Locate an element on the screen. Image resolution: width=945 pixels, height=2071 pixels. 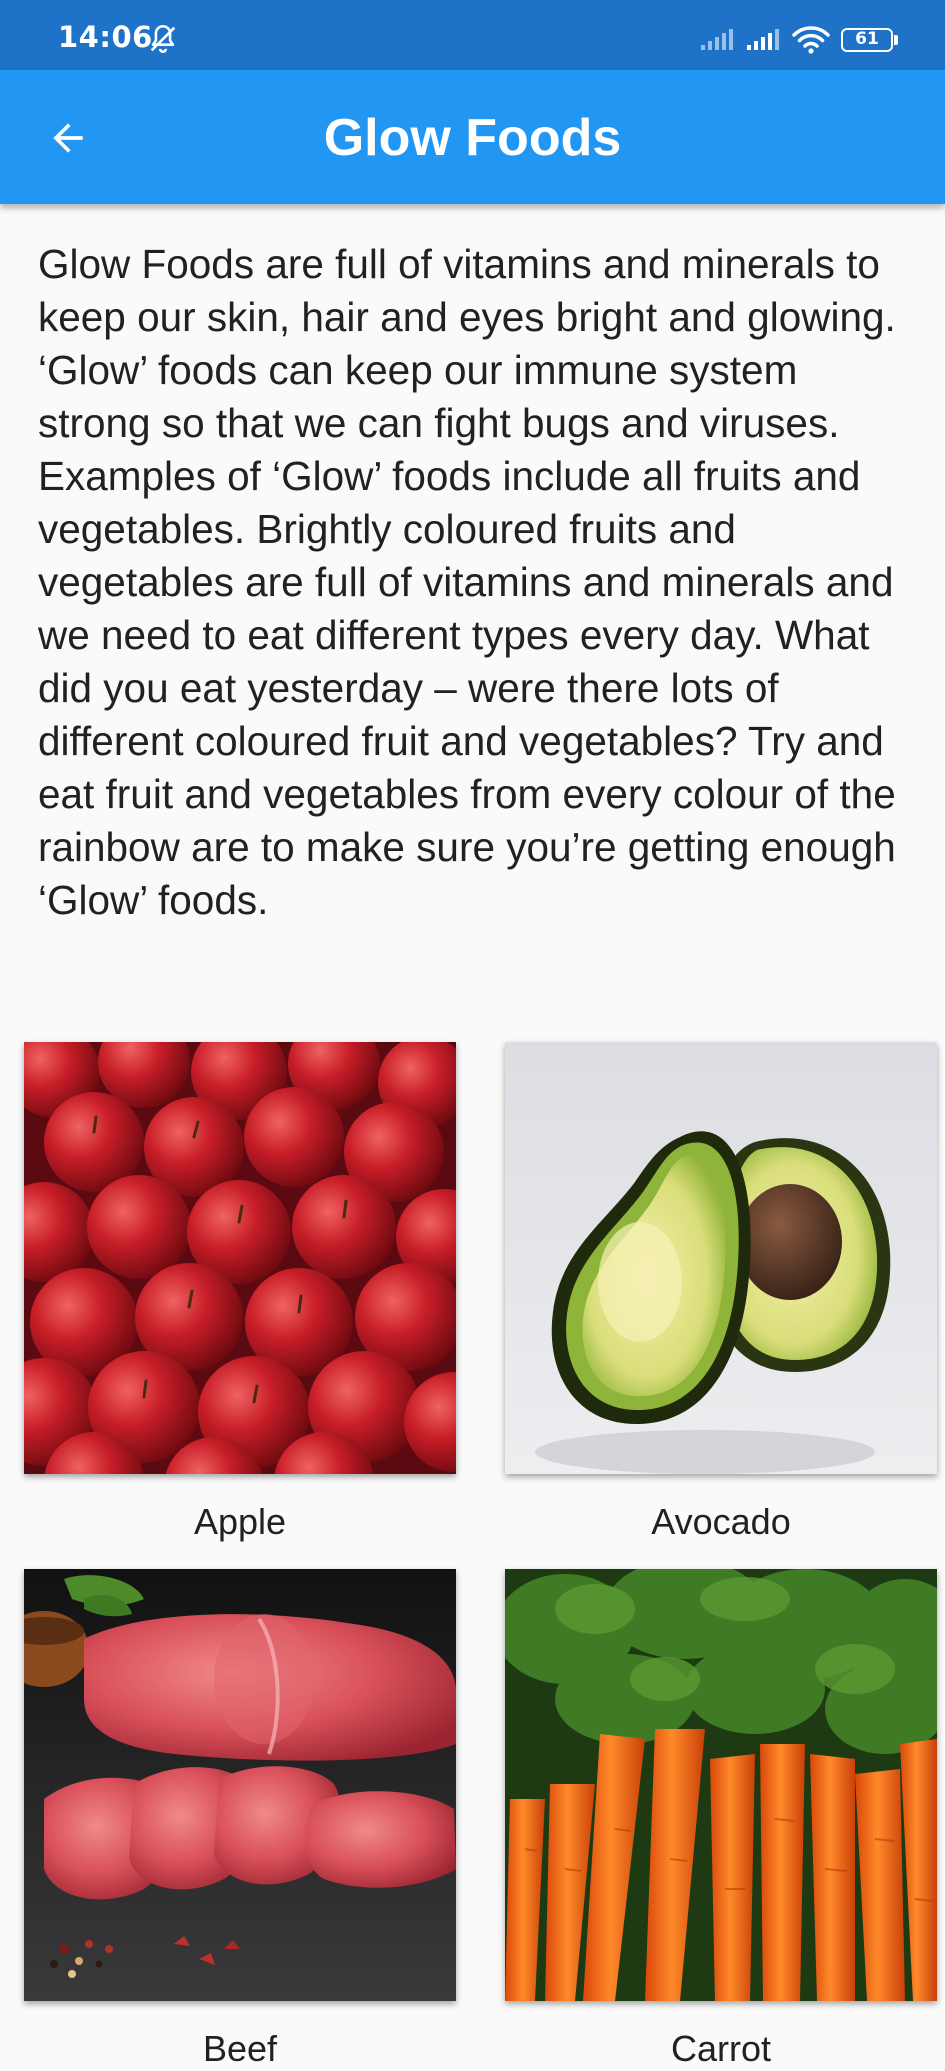
grid-item-apple: Apple is located at coordinates (240, 1293).